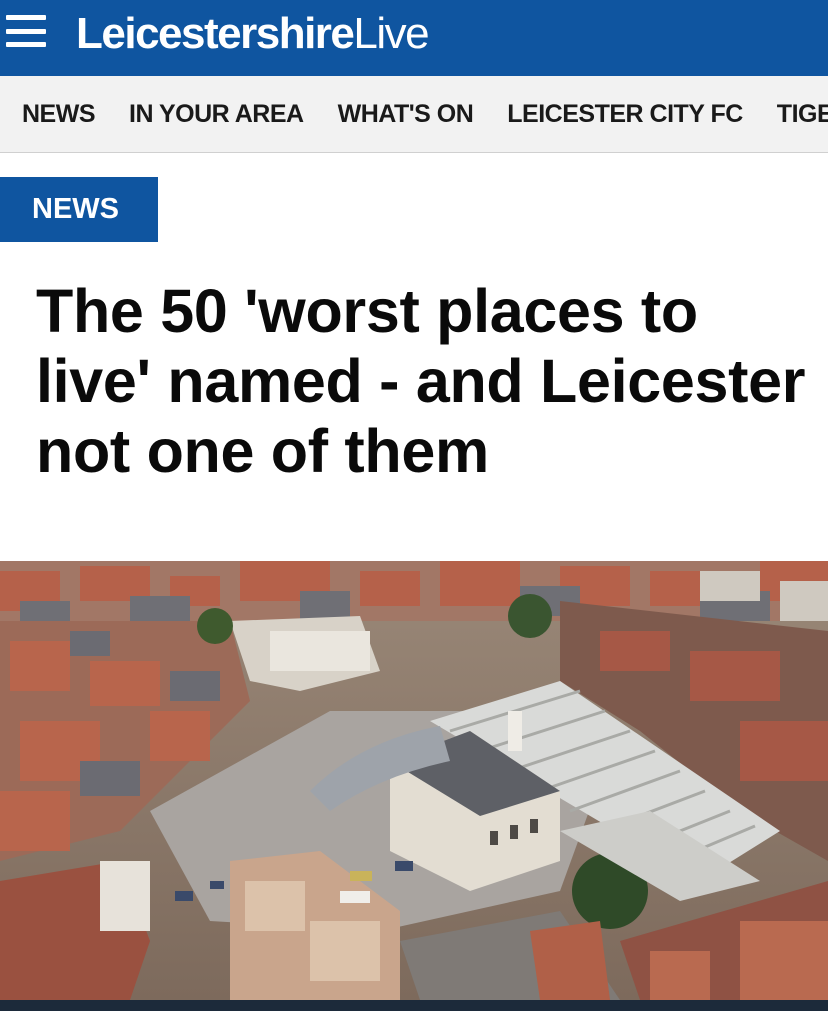  I want to click on logo-bold-text: Leicestershire, so click(215, 33).